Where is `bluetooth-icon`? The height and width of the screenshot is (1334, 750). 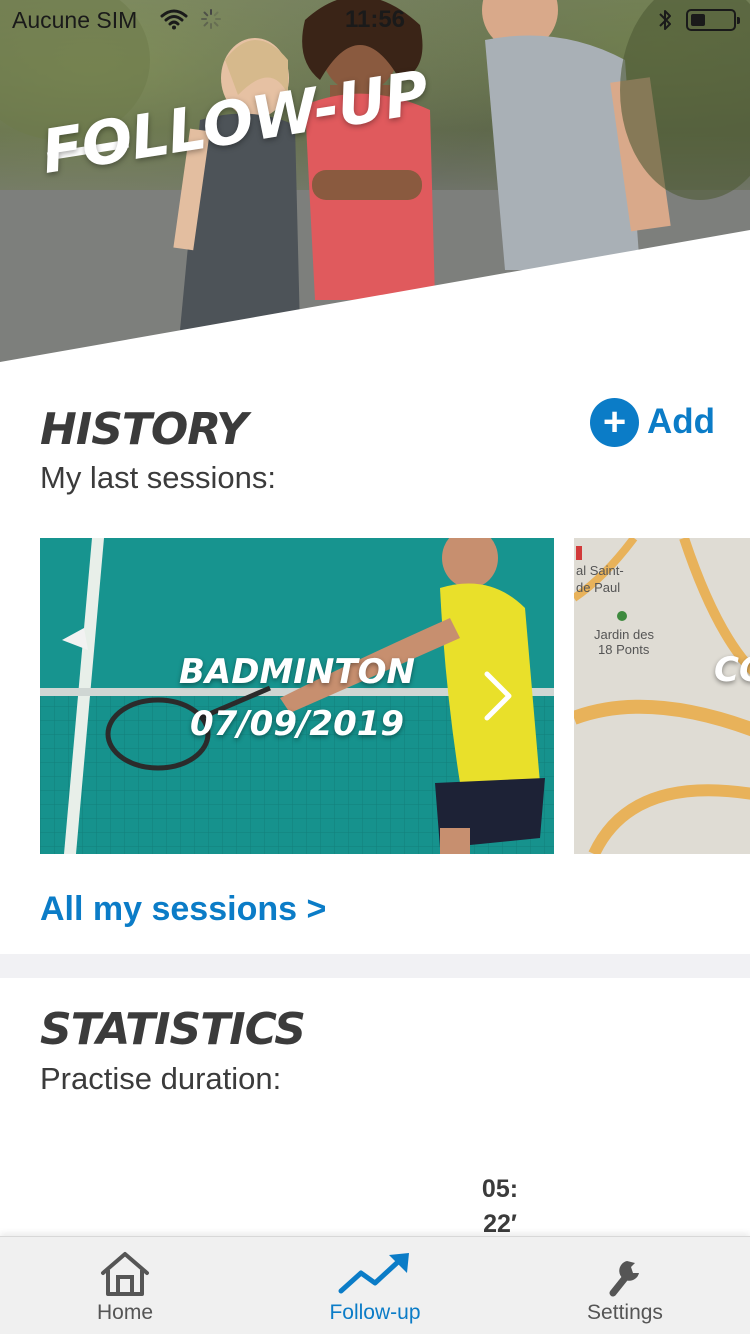
bluetooth-icon is located at coordinates (665, 20).